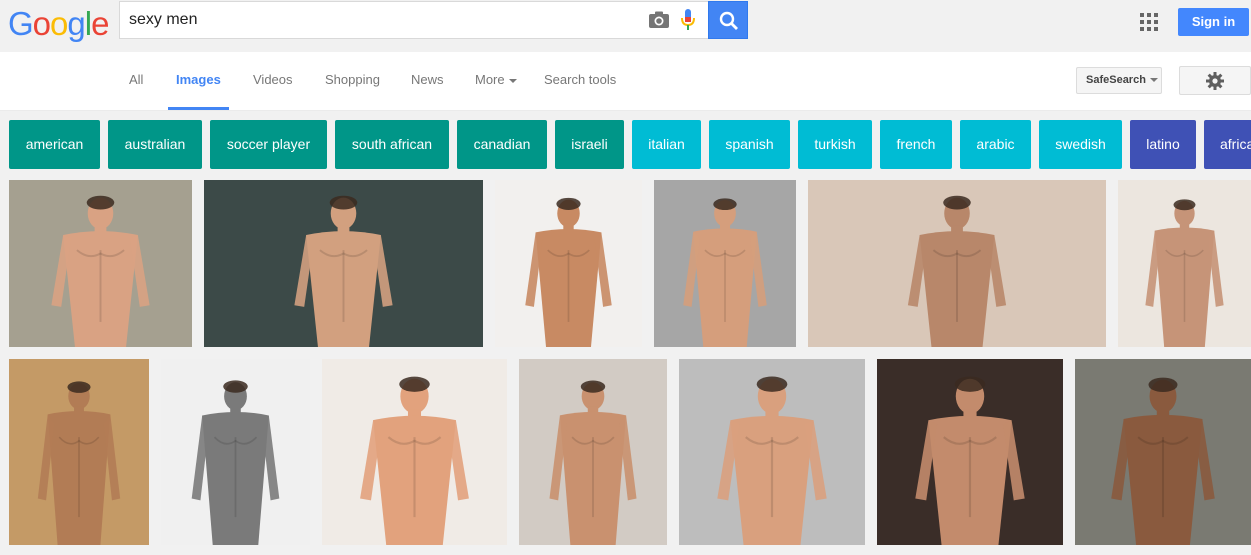 This screenshot has width=1251, height=555. What do you see at coordinates (1163, 144) in the screenshot?
I see `chip-latino: latino` at bounding box center [1163, 144].